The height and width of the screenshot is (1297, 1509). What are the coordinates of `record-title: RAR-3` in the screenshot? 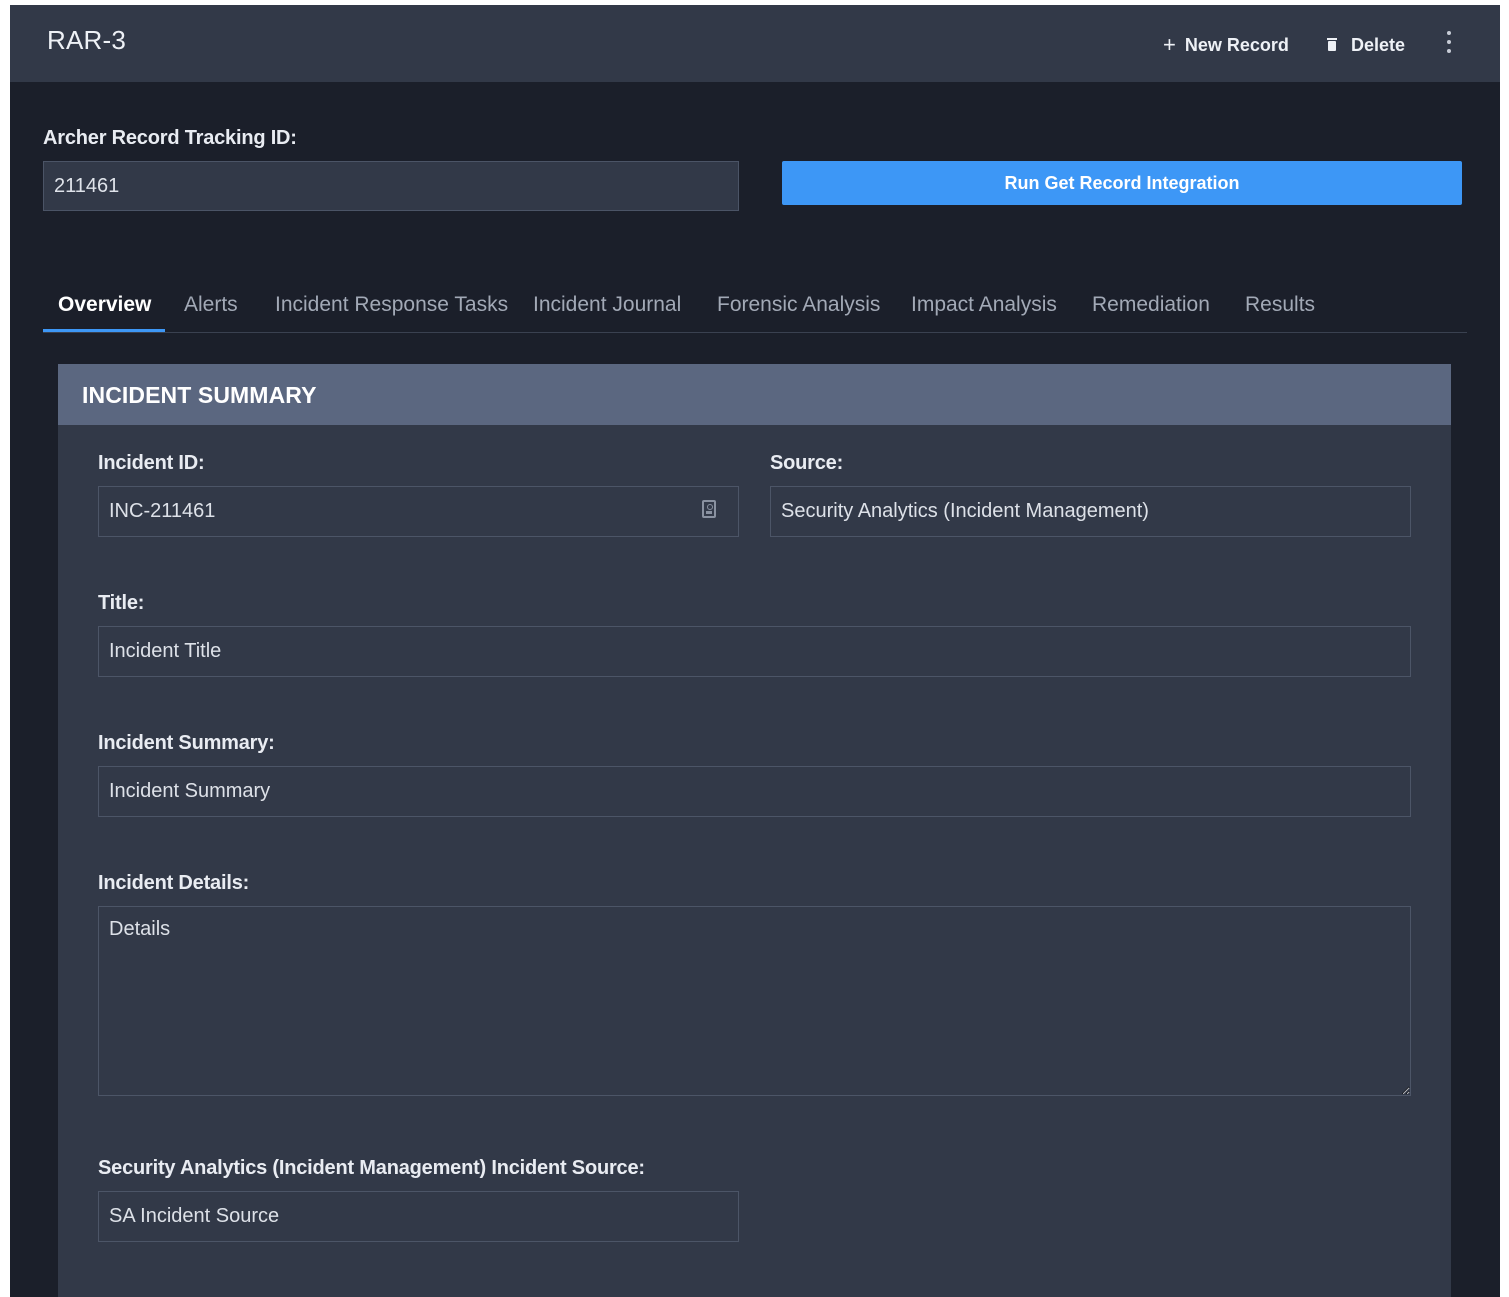 It's located at (87, 40).